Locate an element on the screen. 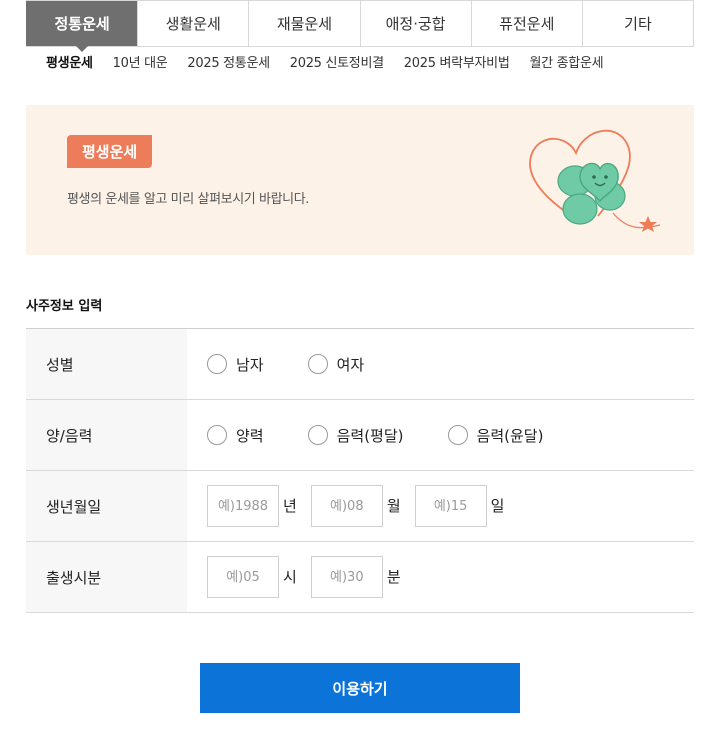 This screenshot has width=722, height=735. year-unit: 년 is located at coordinates (290, 506).